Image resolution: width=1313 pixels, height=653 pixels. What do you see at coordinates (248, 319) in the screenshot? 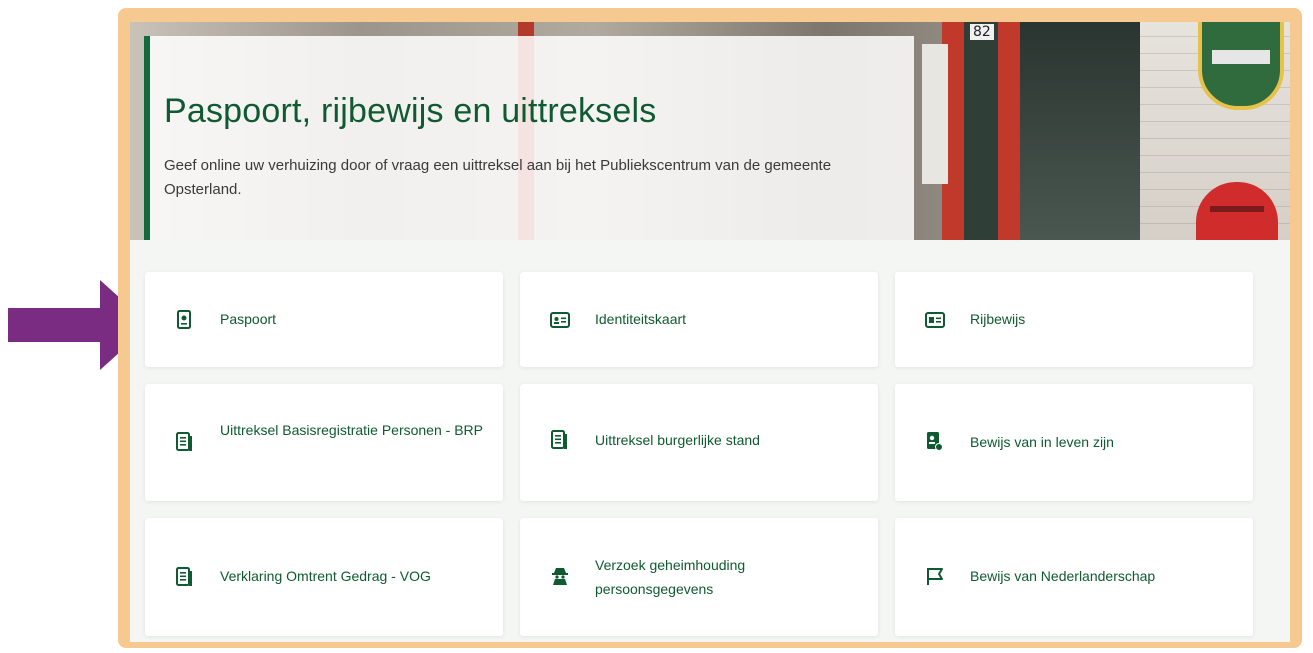
I see `tile-label: Paspoort` at bounding box center [248, 319].